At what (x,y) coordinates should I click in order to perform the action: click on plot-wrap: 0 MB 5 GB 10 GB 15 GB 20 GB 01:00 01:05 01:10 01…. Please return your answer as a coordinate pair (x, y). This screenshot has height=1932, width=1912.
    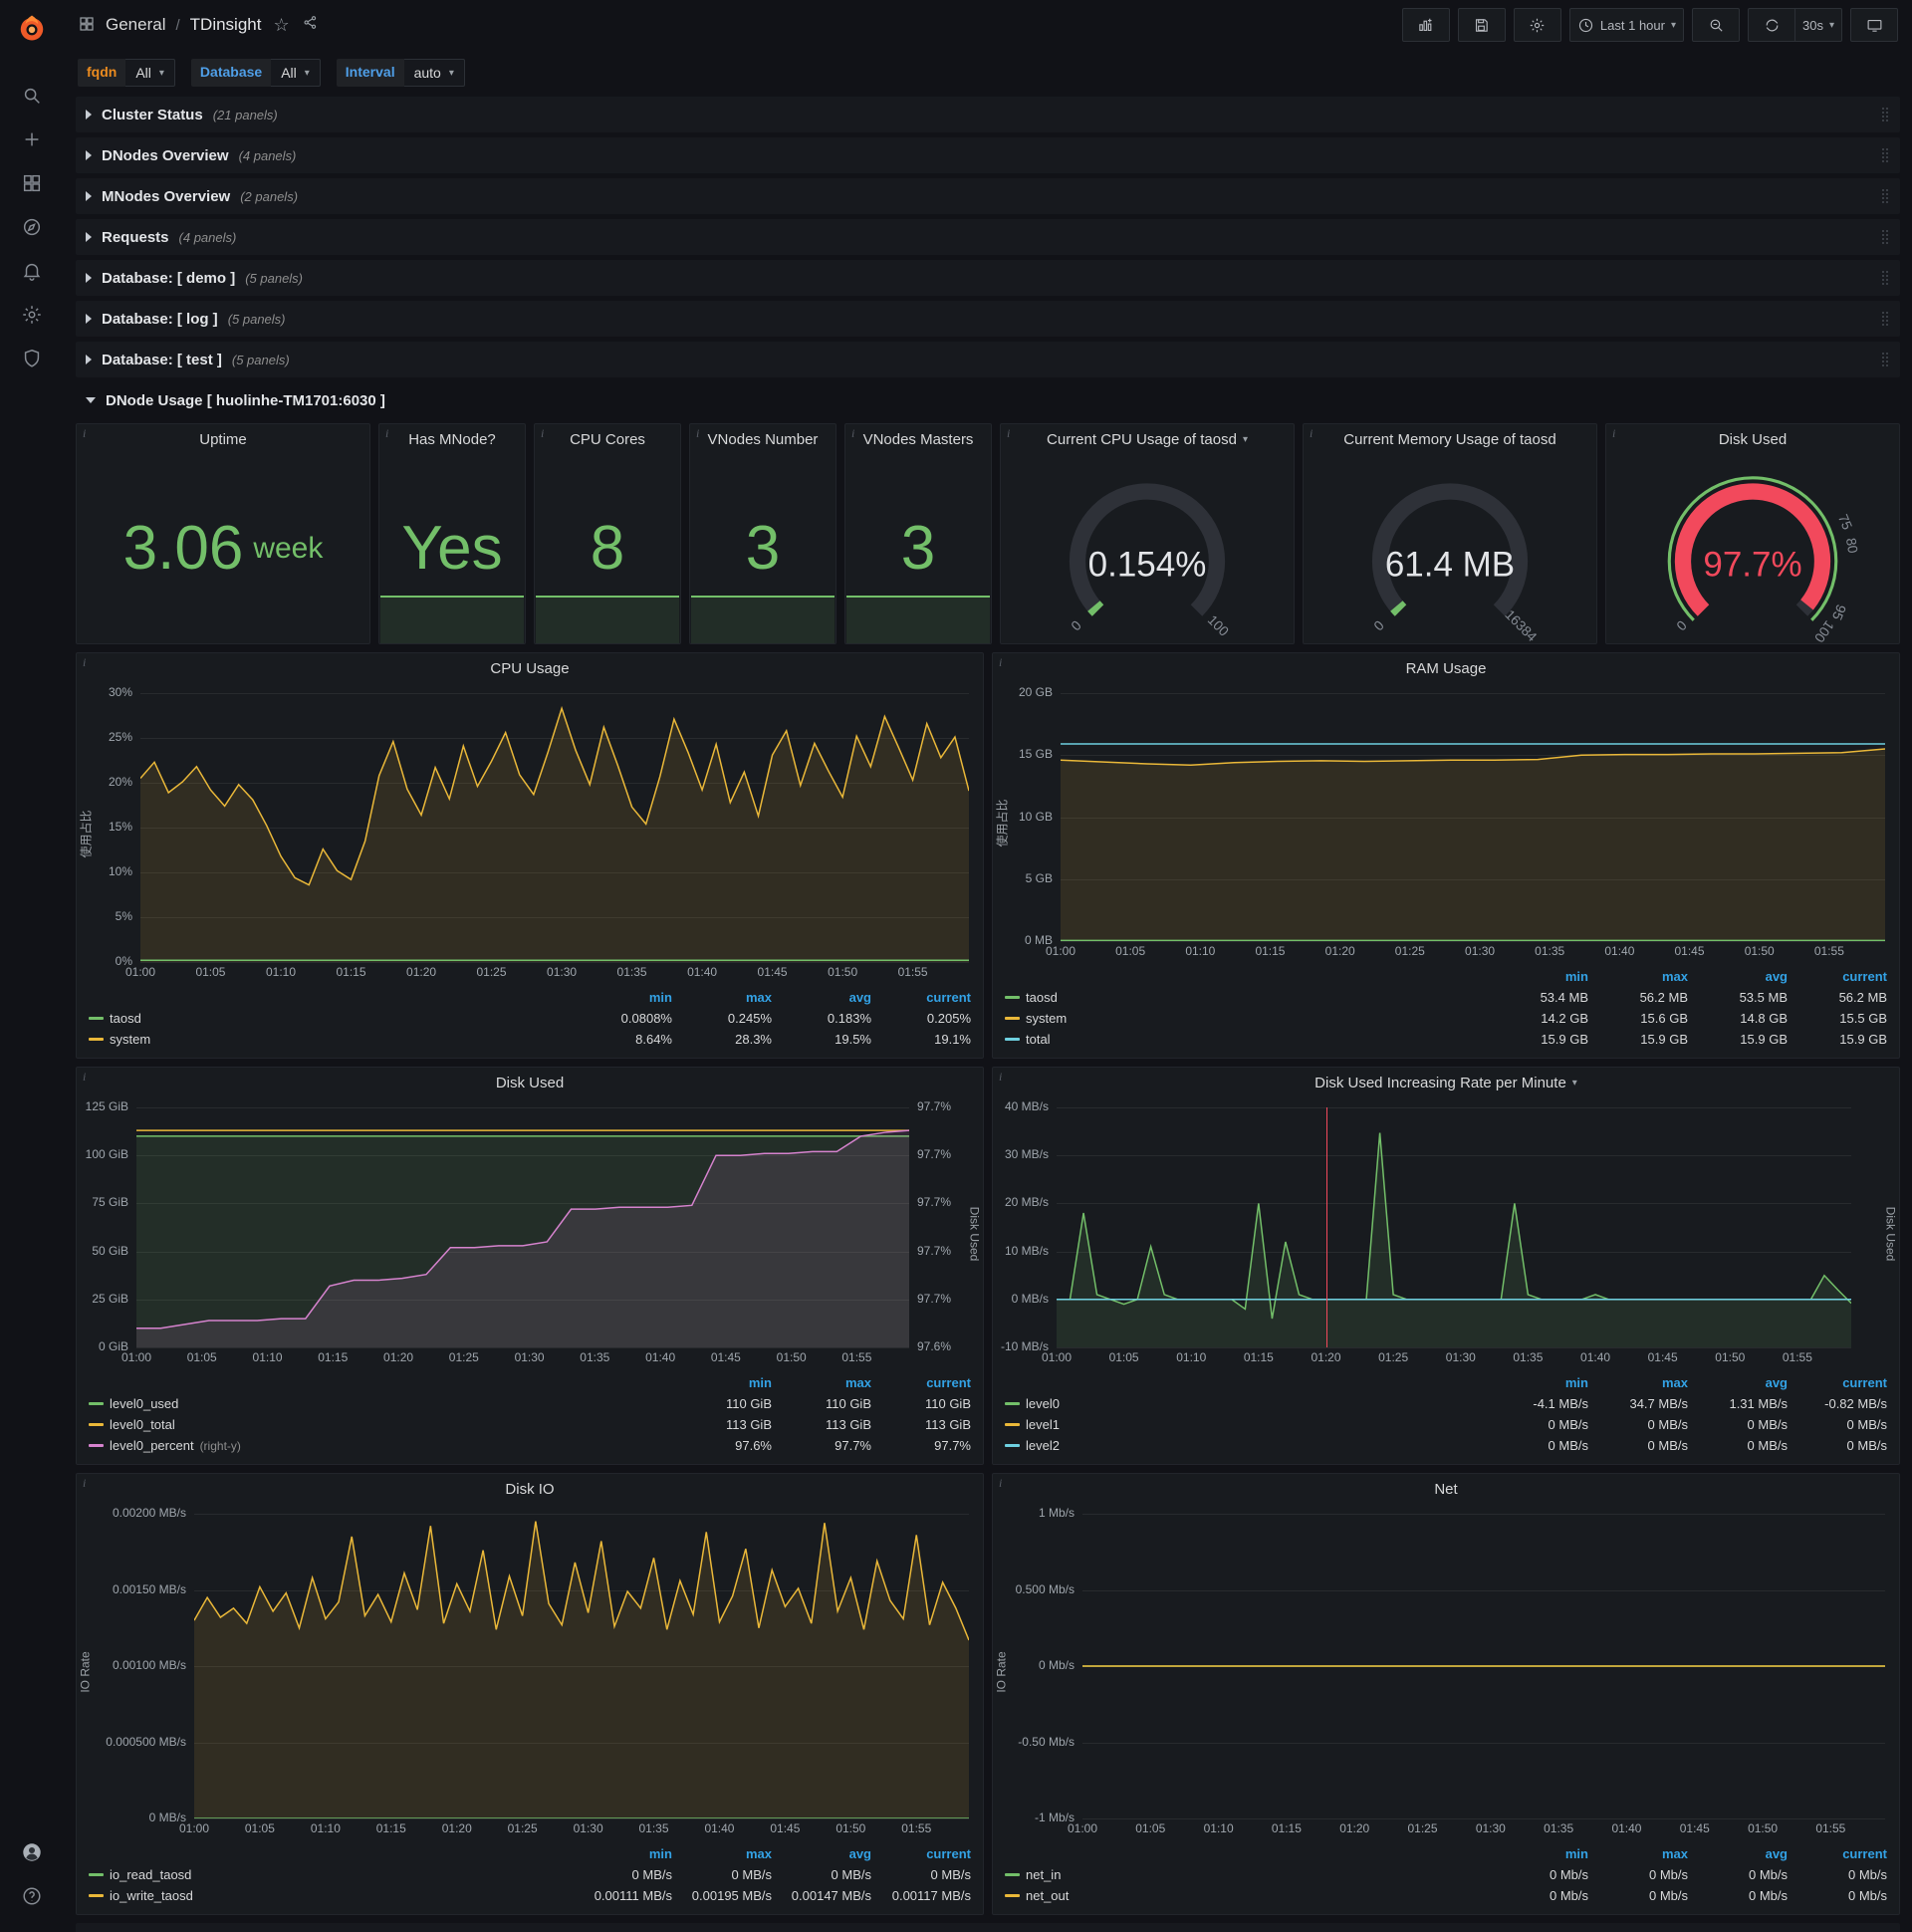
    Looking at the image, I should click on (1455, 823).